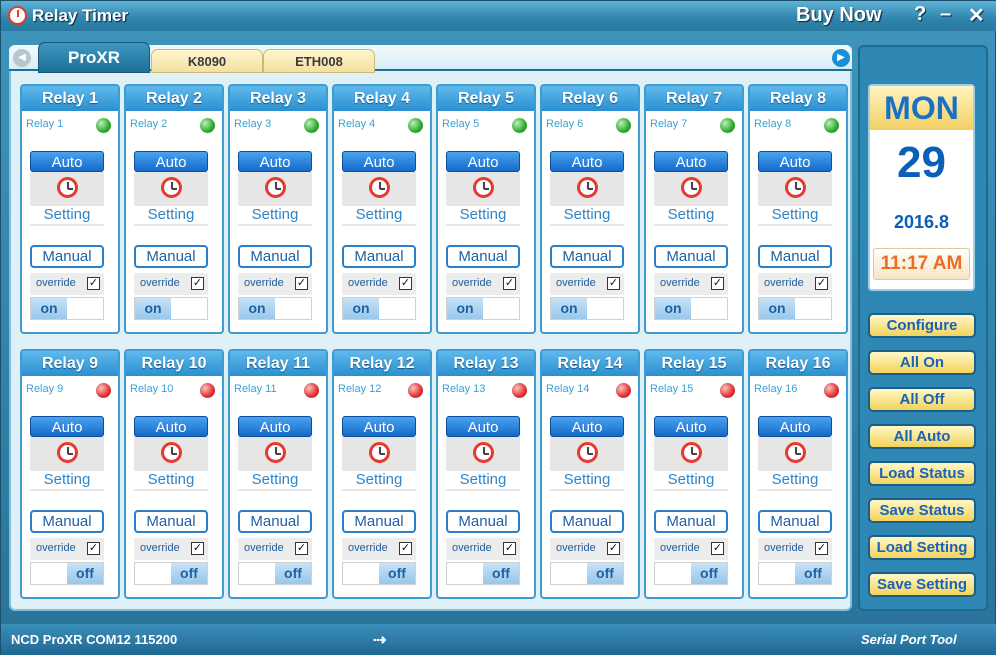 The width and height of the screenshot is (996, 655). I want to click on title-bar: Relay Timer Buy Now ? – ✕, so click(498, 16).